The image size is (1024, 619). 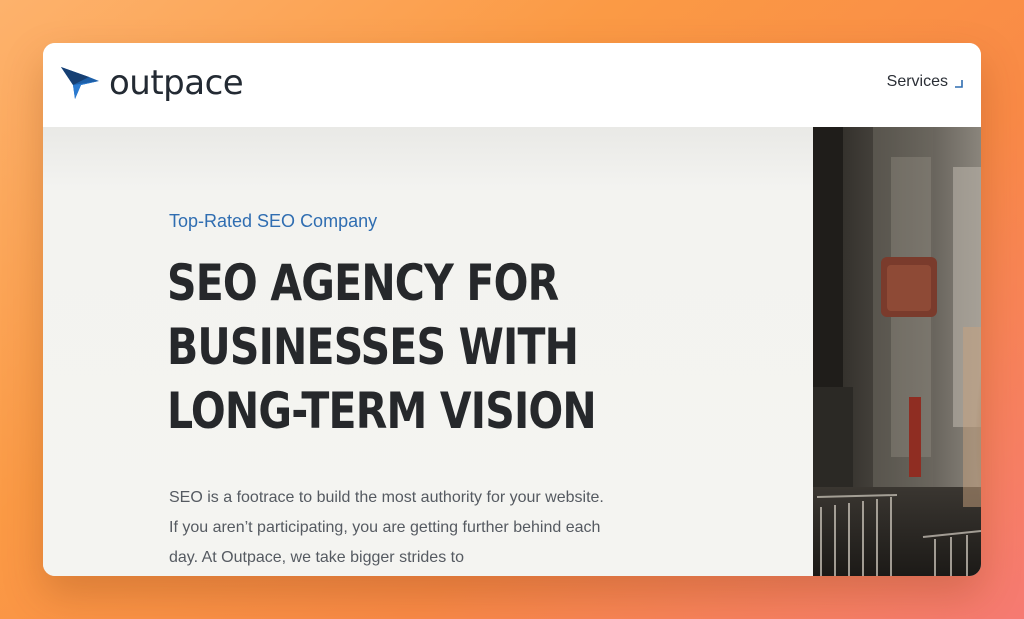 I want to click on logo-link: outpace, so click(x=151, y=83).